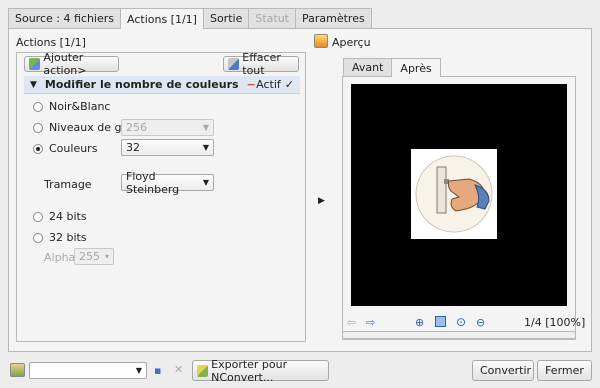 Image resolution: width=600 pixels, height=388 pixels. Describe the element at coordinates (153, 182) in the screenshot. I see `dither-select-value: Floyd Steinberg` at that location.